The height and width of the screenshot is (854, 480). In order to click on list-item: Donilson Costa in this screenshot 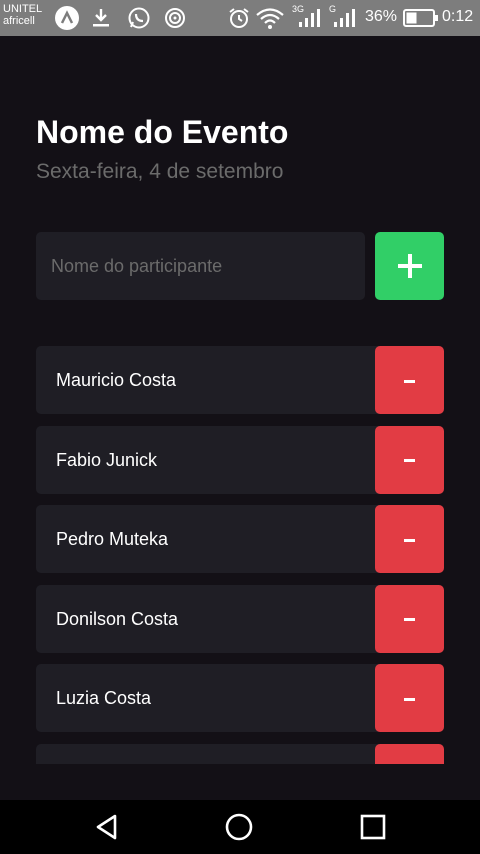, I will do `click(240, 618)`.